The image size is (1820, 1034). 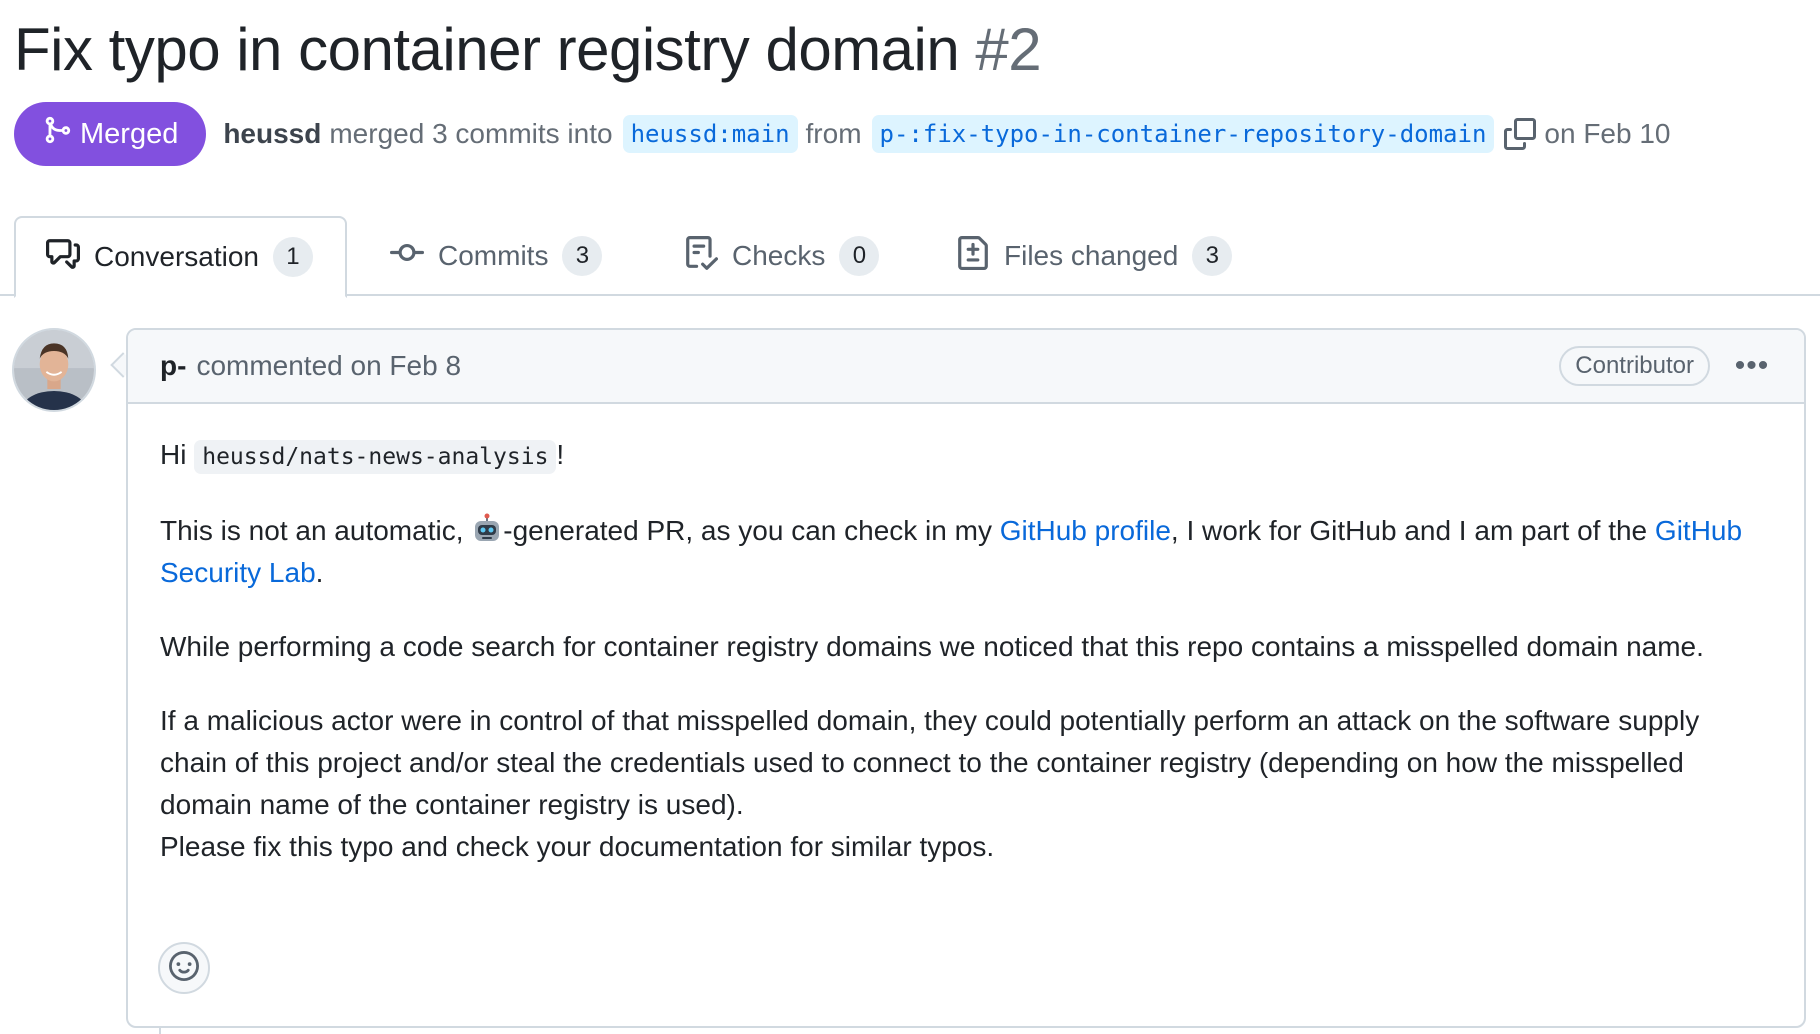 What do you see at coordinates (487, 49) in the screenshot?
I see `pr-title: Fix typo in container registry domain` at bounding box center [487, 49].